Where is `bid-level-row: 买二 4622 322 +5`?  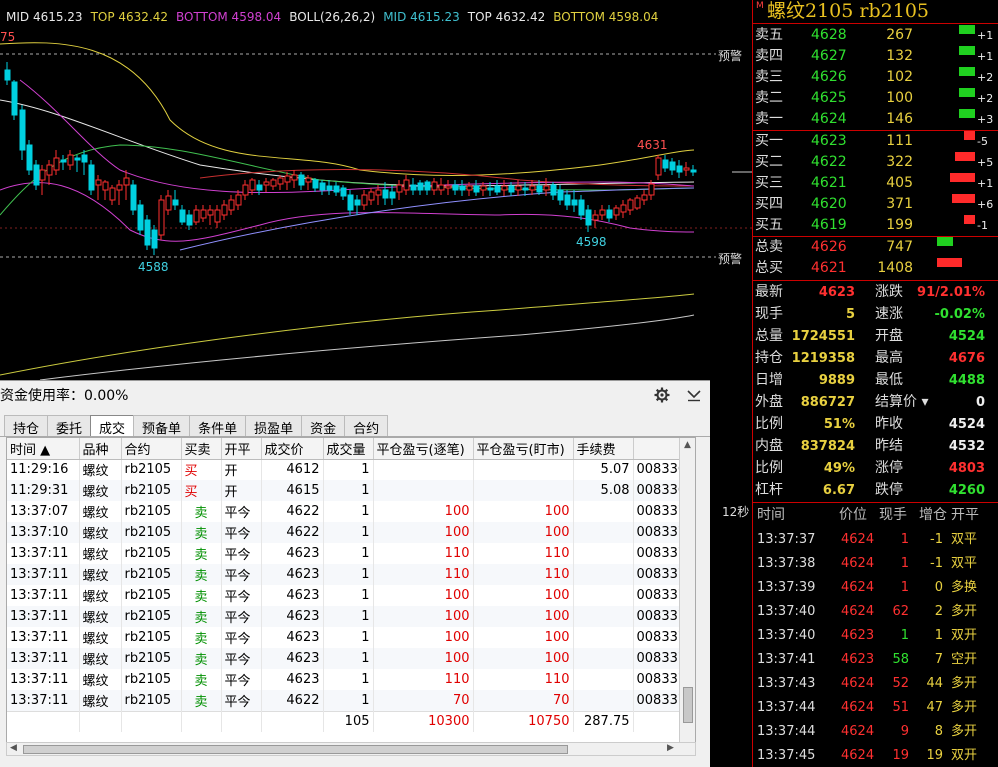
bid-level-row: 买二 4622 322 +5 is located at coordinates (875, 162).